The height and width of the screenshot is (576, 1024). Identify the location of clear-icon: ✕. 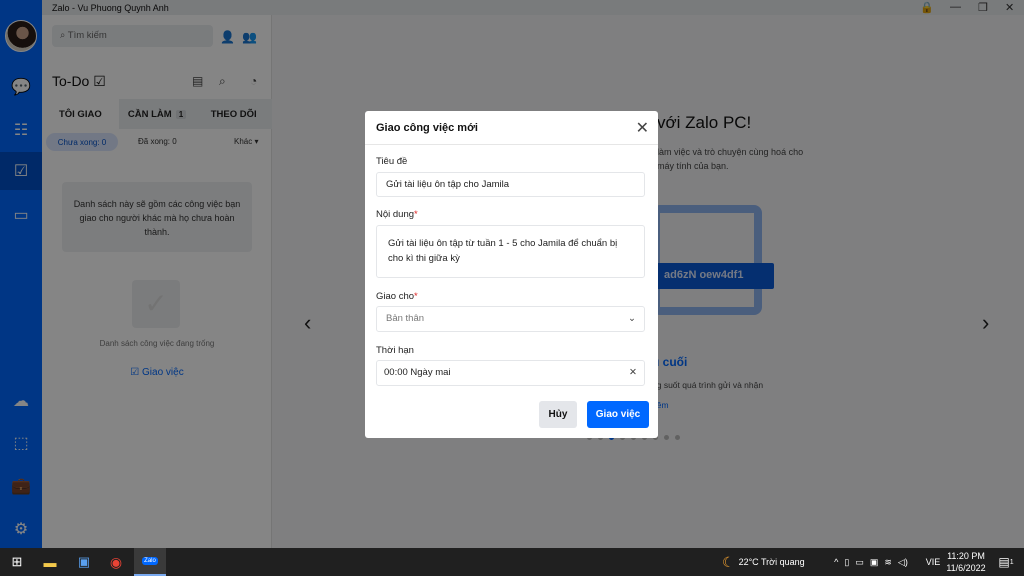
(633, 373).